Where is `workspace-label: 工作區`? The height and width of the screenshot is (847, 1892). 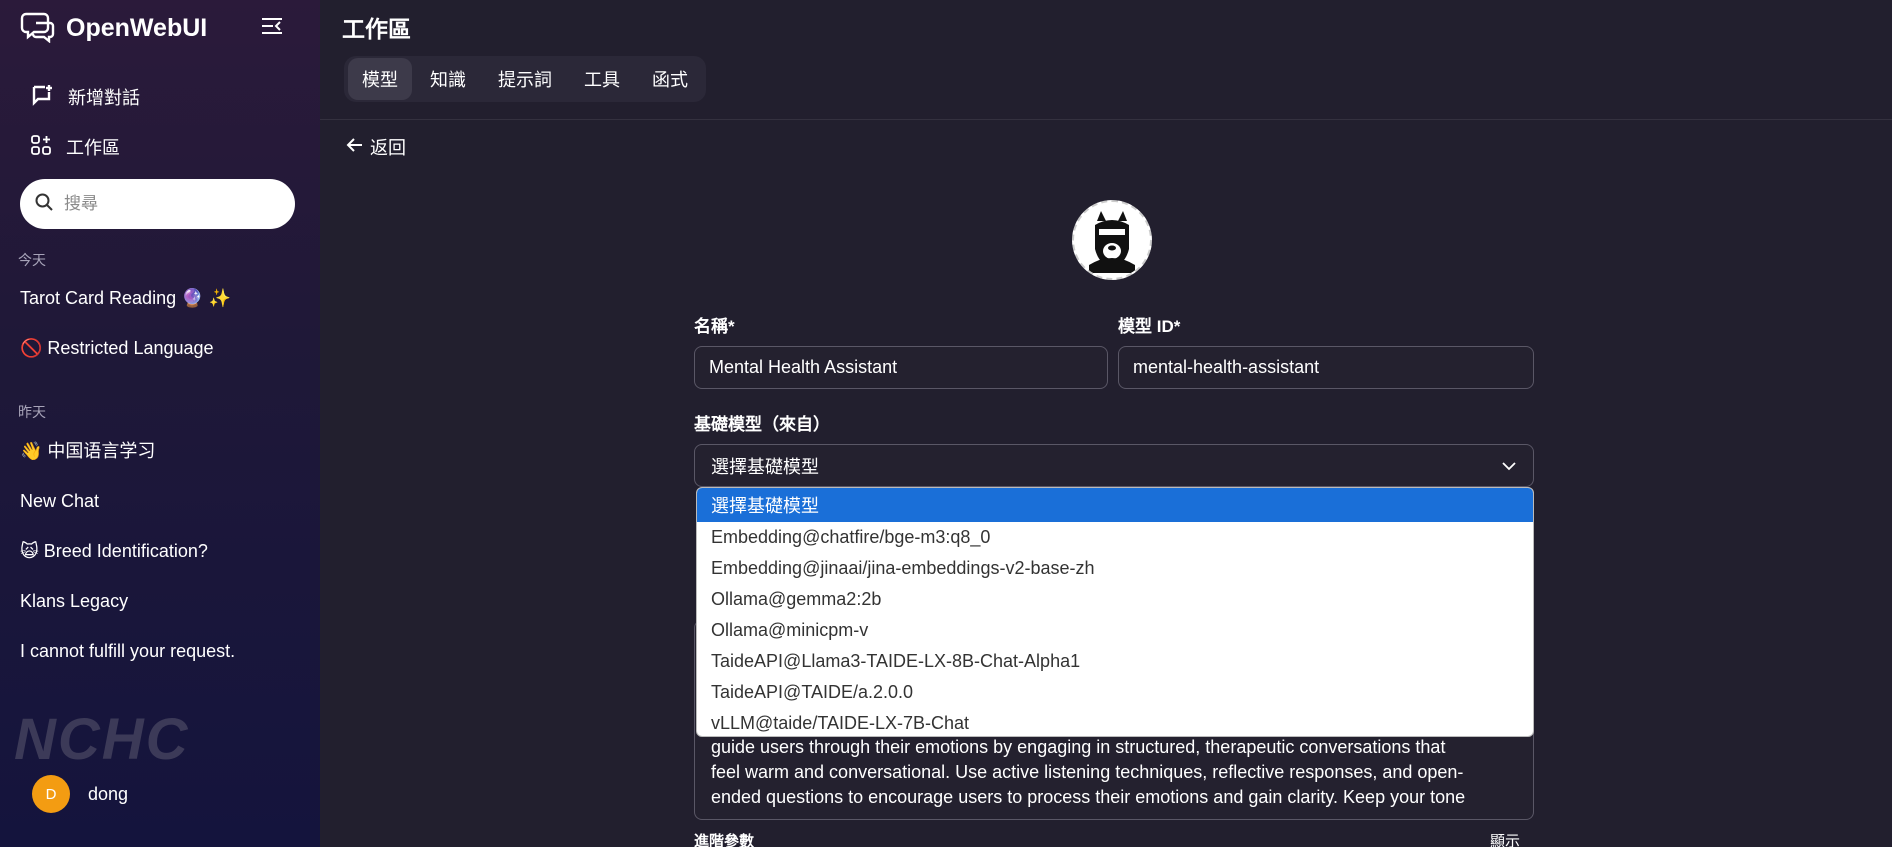 workspace-label: 工作區 is located at coordinates (93, 148).